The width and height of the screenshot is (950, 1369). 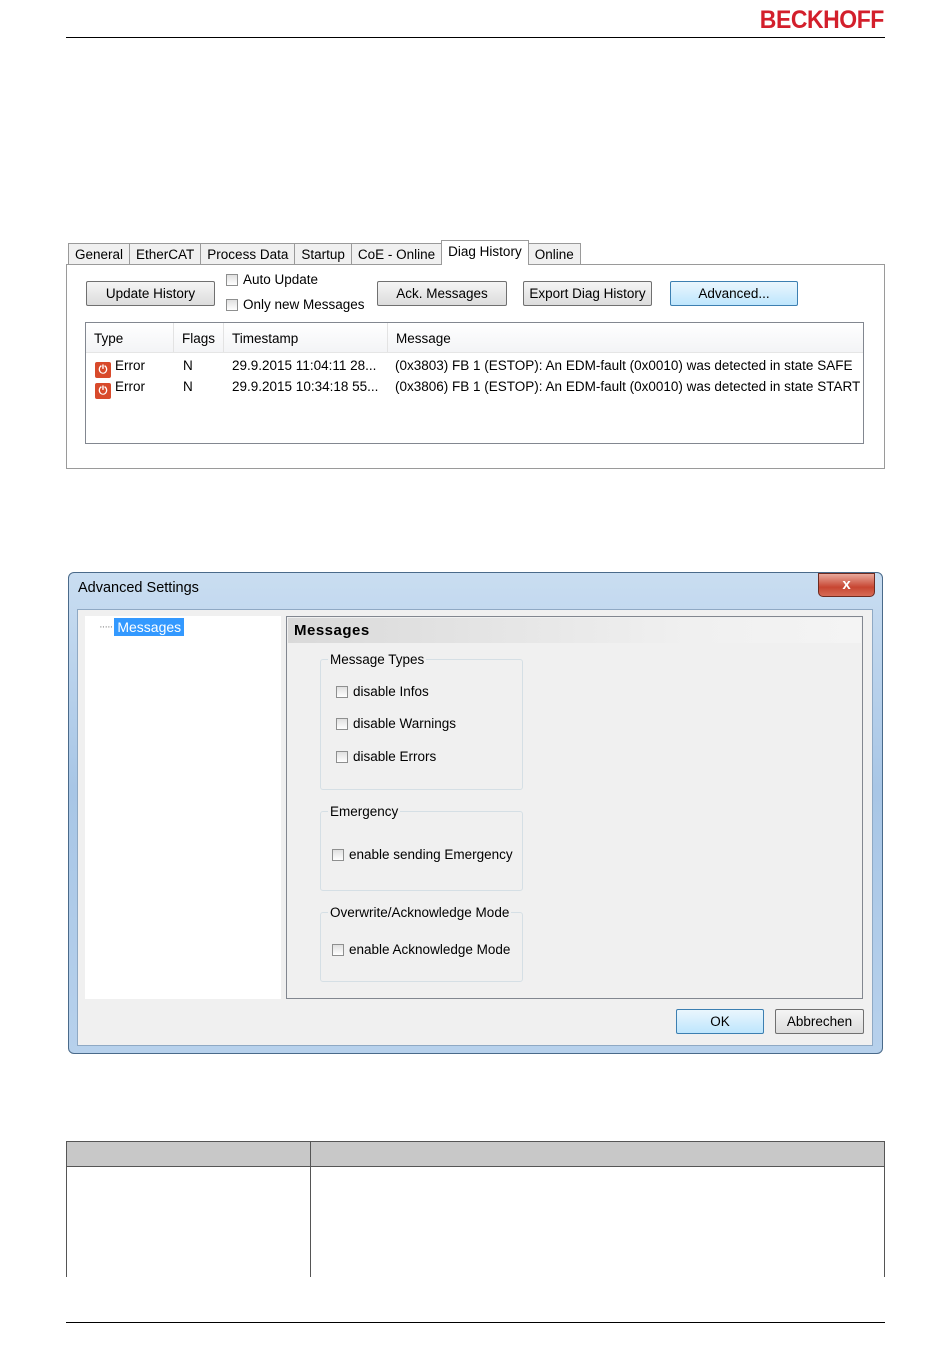 I want to click on beckhoff-logo: BECKHOFF, so click(x=822, y=20).